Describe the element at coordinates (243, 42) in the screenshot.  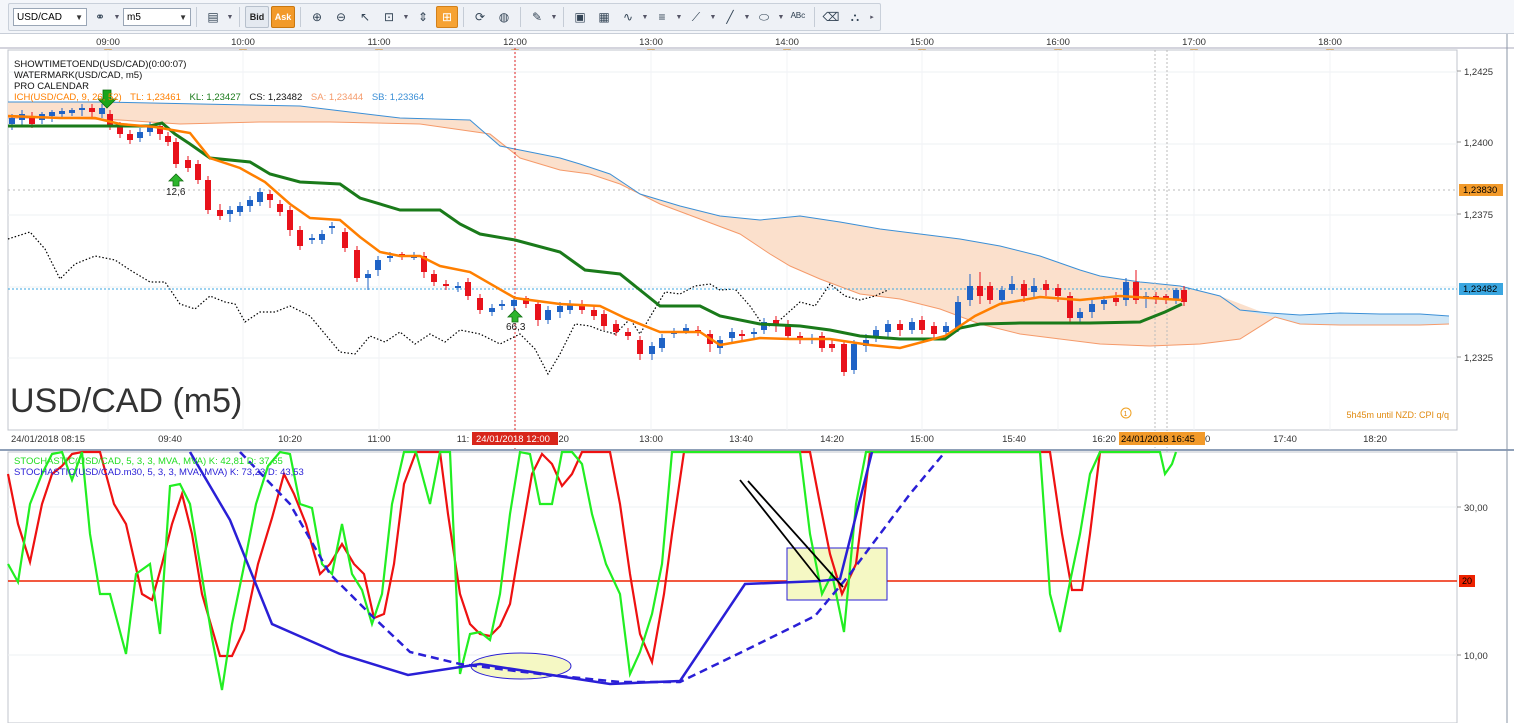
I see `top-time-label: 10:00` at that location.